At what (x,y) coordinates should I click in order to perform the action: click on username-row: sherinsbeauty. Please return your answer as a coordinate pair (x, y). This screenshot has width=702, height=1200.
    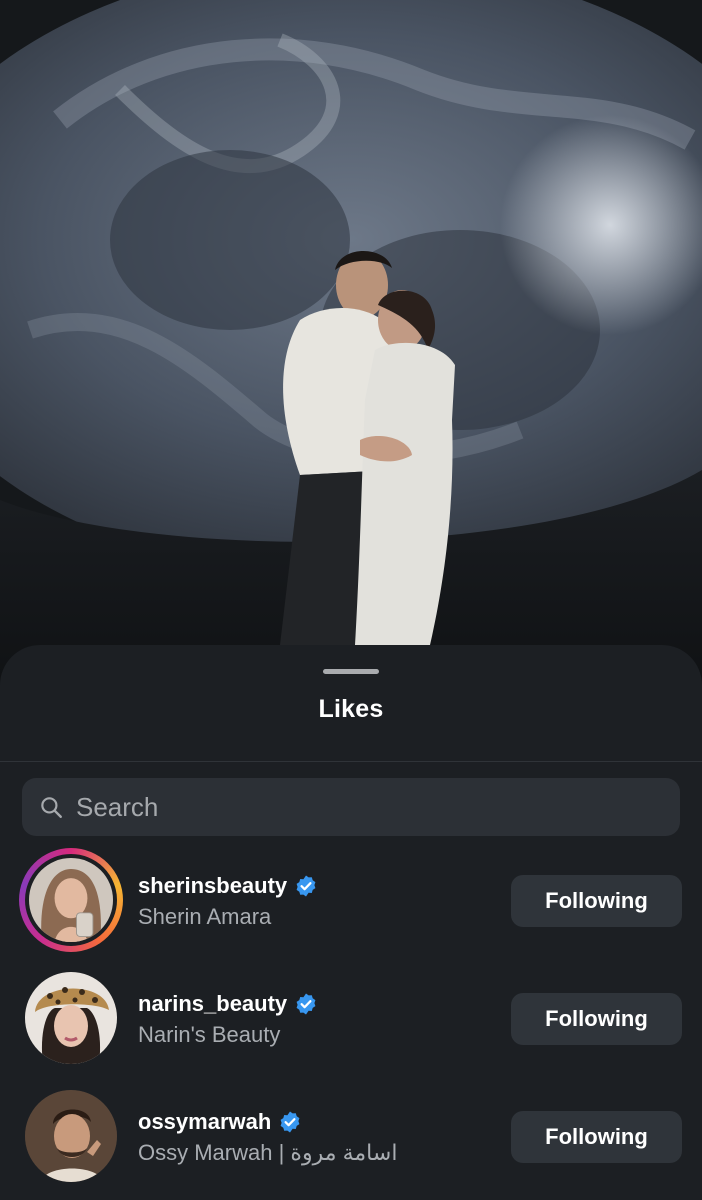
    Looking at the image, I should click on (228, 886).